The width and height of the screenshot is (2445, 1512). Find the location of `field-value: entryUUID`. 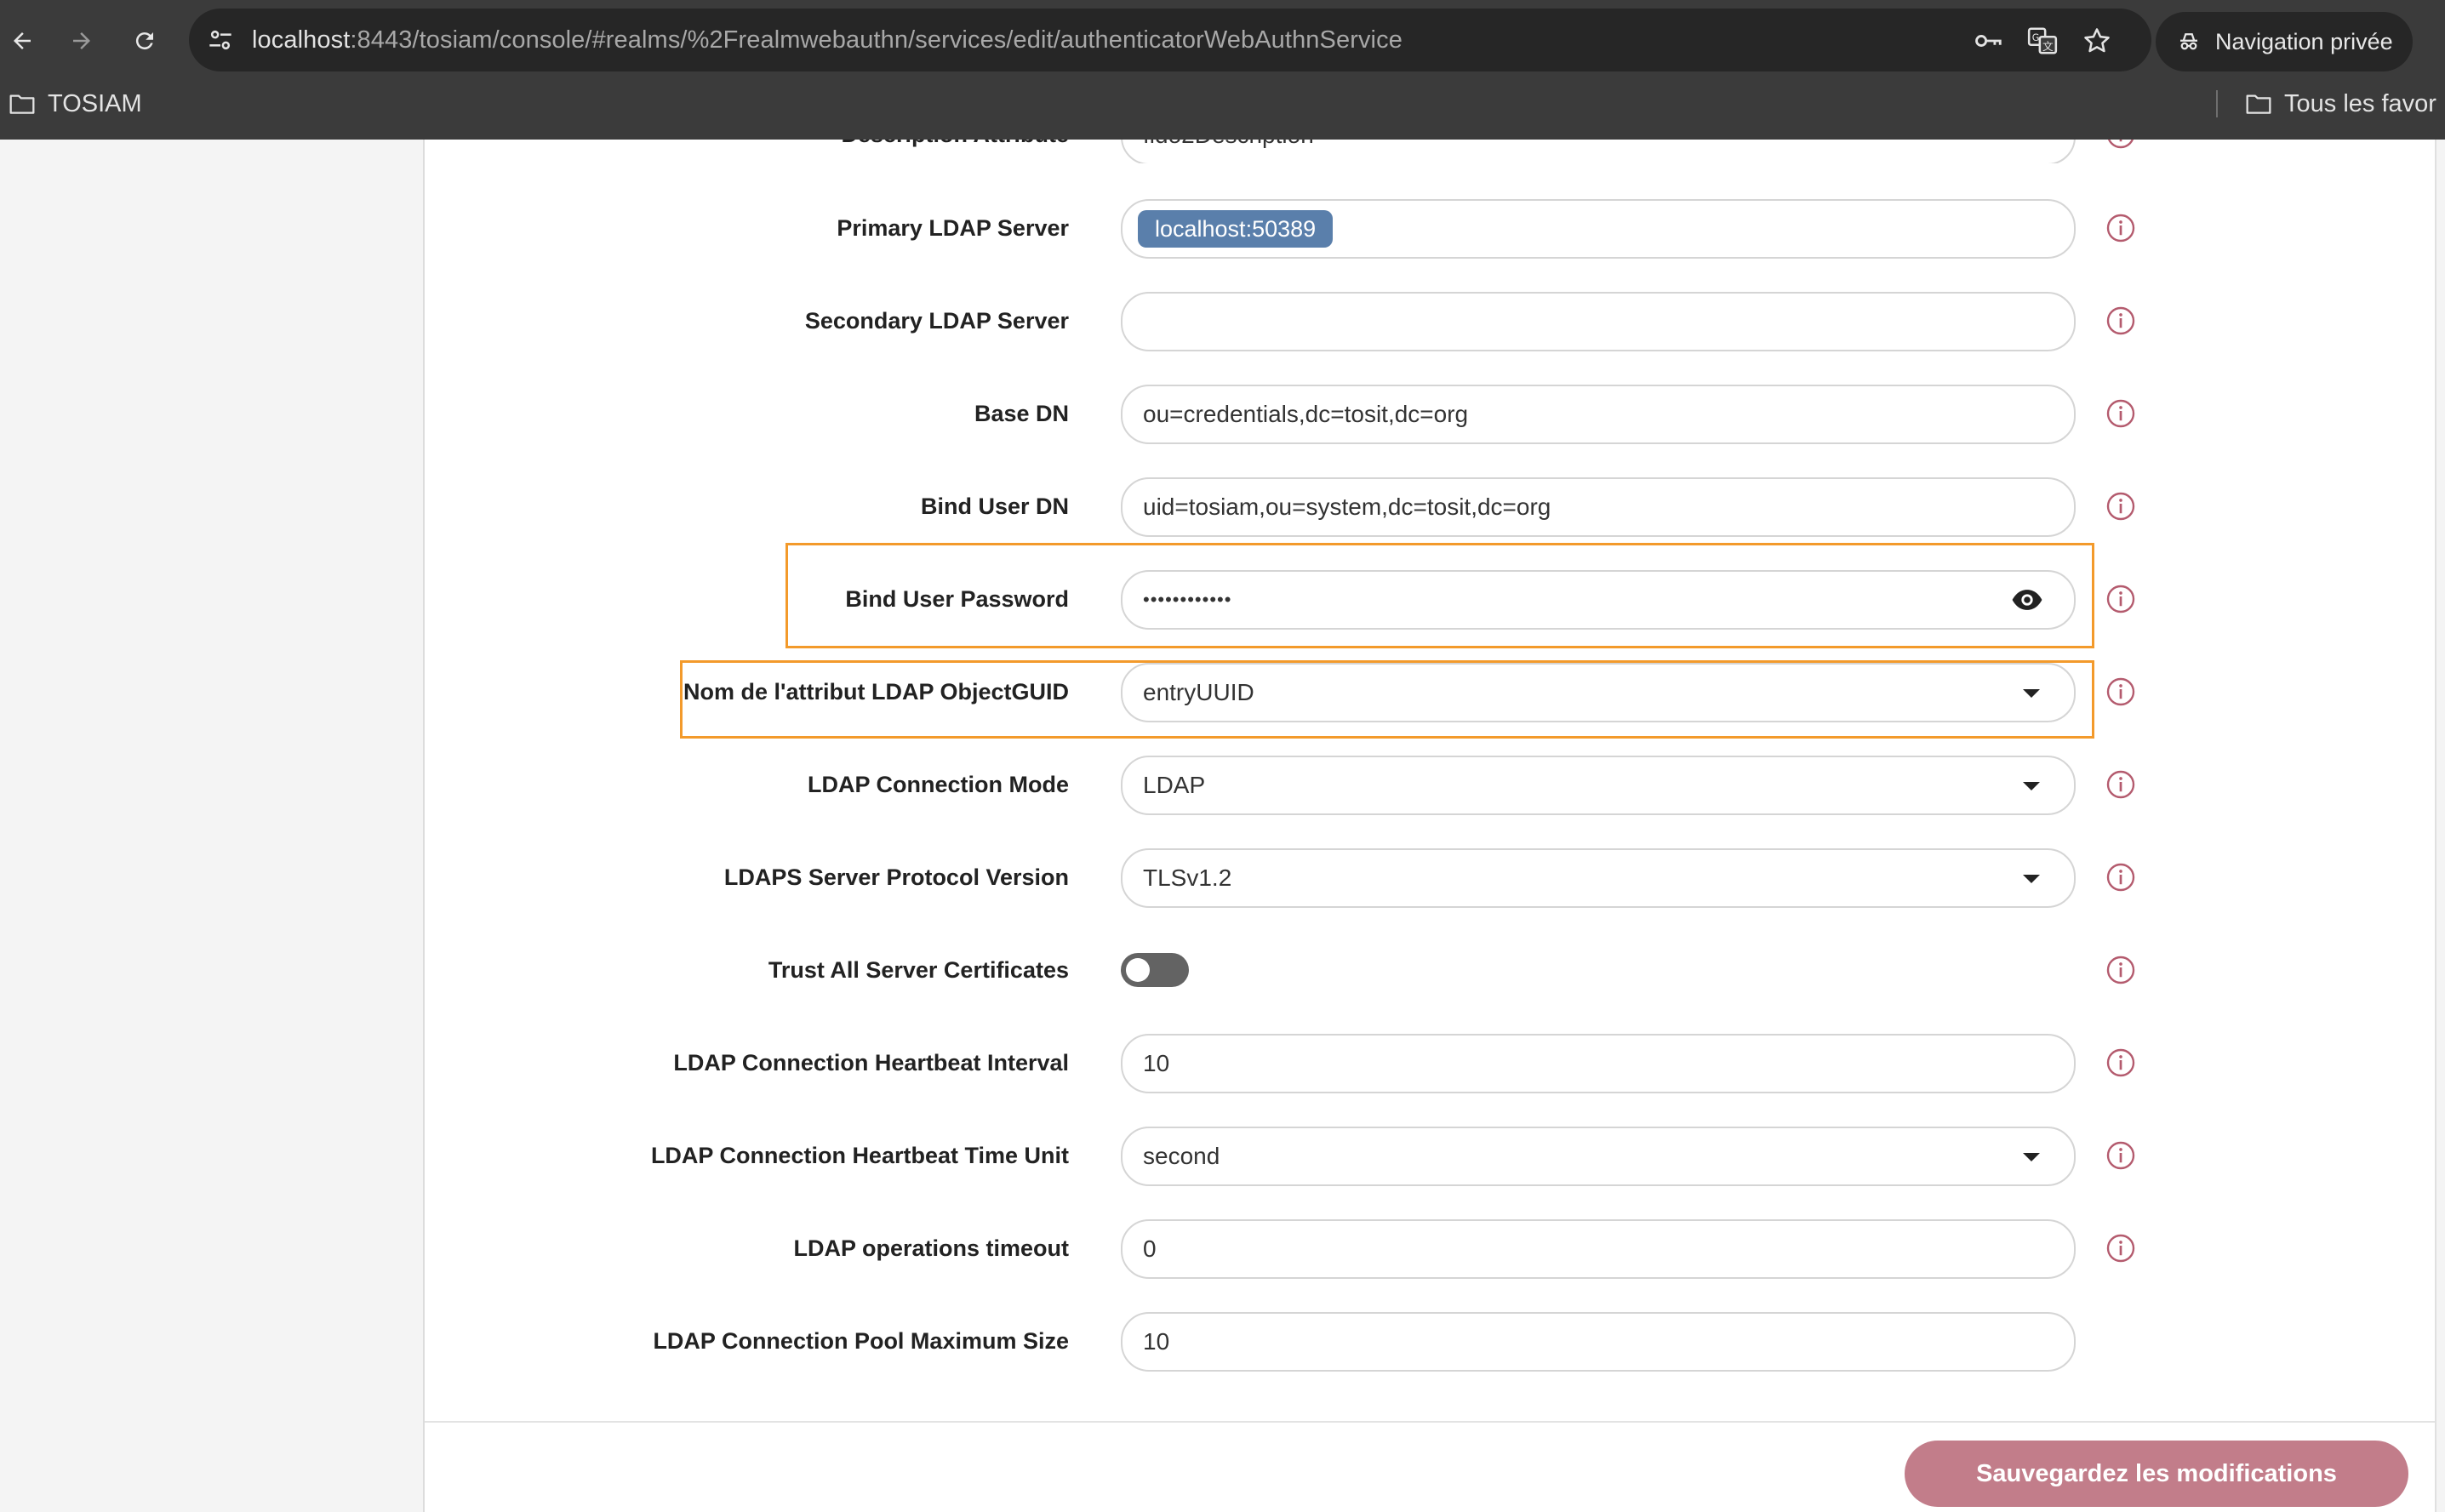

field-value: entryUUID is located at coordinates (1198, 692).